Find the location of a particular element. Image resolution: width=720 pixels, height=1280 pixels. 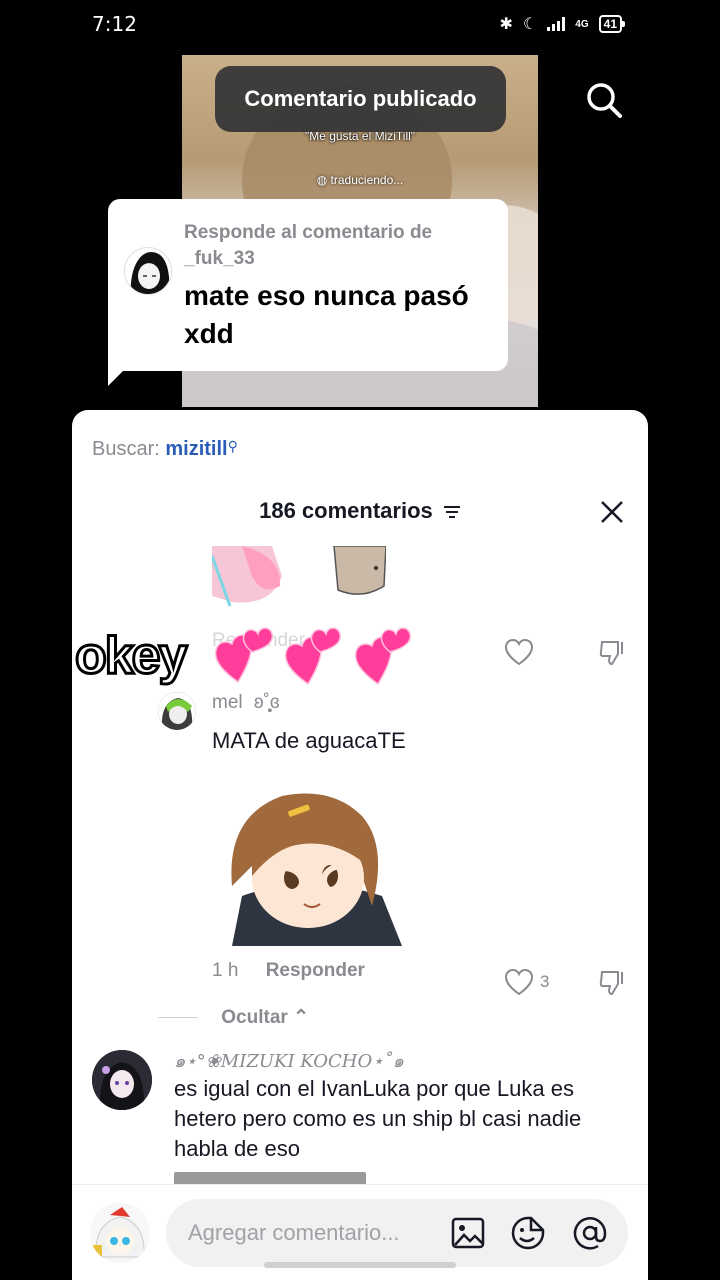

comment-meta: 1 h Responder is located at coordinates (288, 971).